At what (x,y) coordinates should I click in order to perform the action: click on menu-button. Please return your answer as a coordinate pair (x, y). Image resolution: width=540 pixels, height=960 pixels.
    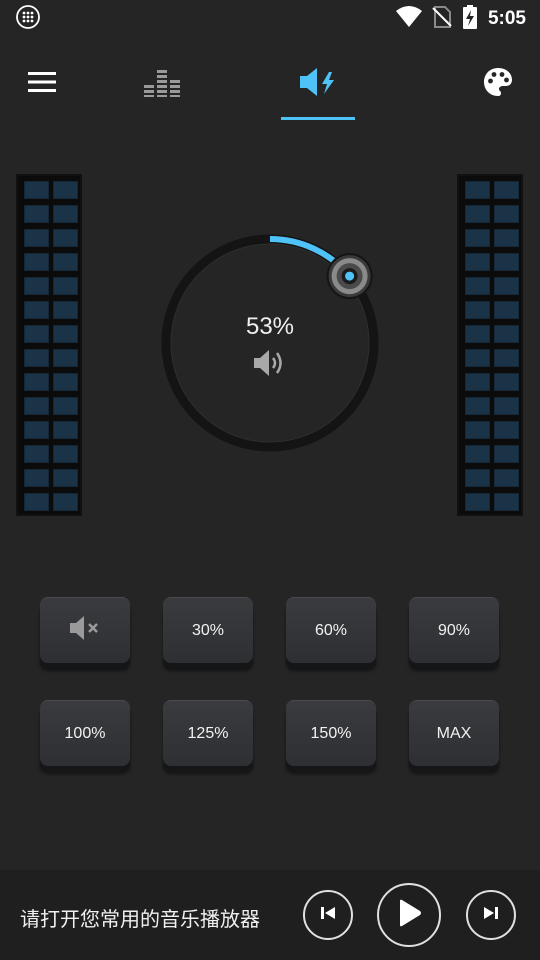
    Looking at the image, I should click on (42, 84).